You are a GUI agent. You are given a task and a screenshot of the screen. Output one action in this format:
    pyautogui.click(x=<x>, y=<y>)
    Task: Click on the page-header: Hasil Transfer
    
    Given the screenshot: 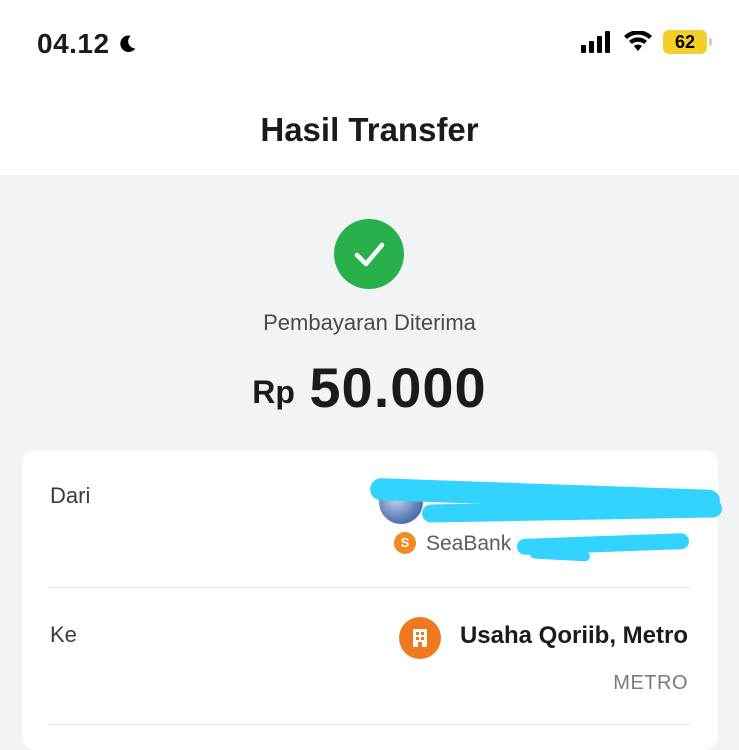 What is the action you would take?
    pyautogui.click(x=369, y=132)
    